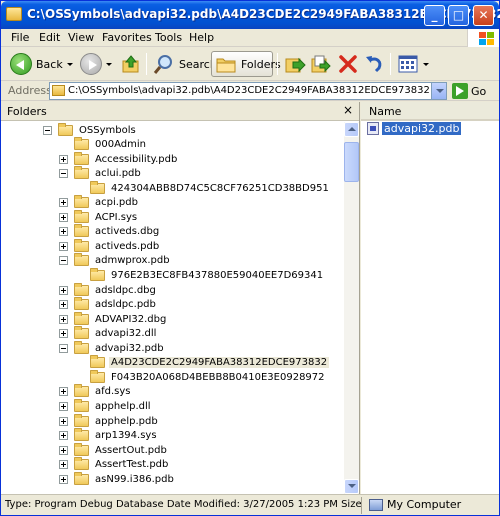  What do you see at coordinates (185, 64) in the screenshot?
I see `search-button: Search` at bounding box center [185, 64].